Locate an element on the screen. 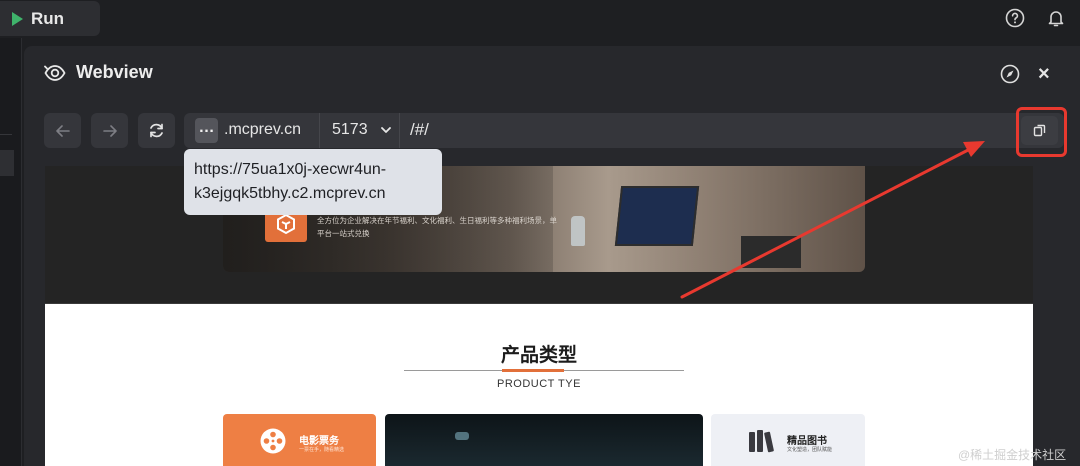  play-icon is located at coordinates (17, 18).